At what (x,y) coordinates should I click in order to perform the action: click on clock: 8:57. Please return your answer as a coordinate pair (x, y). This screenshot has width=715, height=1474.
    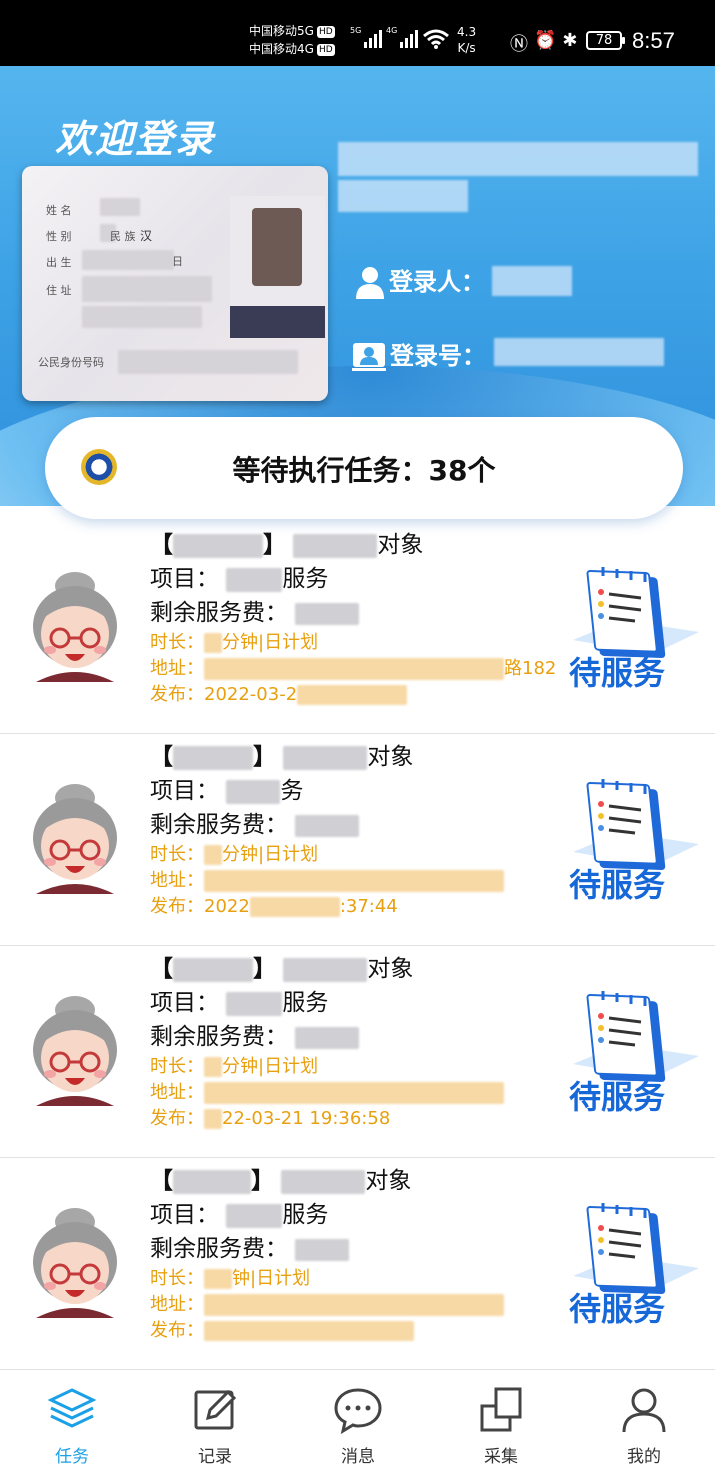
    Looking at the image, I should click on (653, 40).